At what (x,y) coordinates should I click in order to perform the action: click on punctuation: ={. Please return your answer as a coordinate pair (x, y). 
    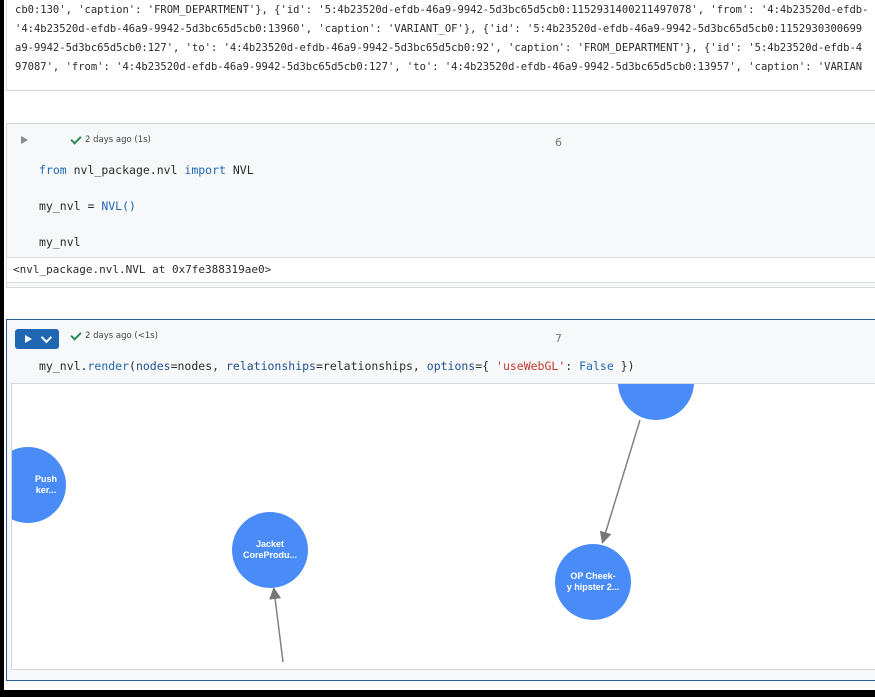
    Looking at the image, I should click on (486, 366).